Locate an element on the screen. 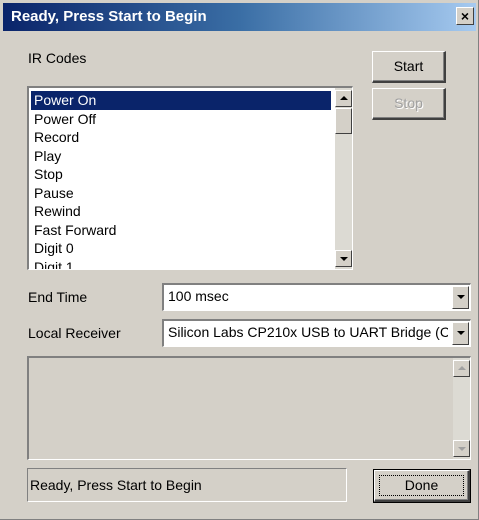  start-button: Start is located at coordinates (409, 67).